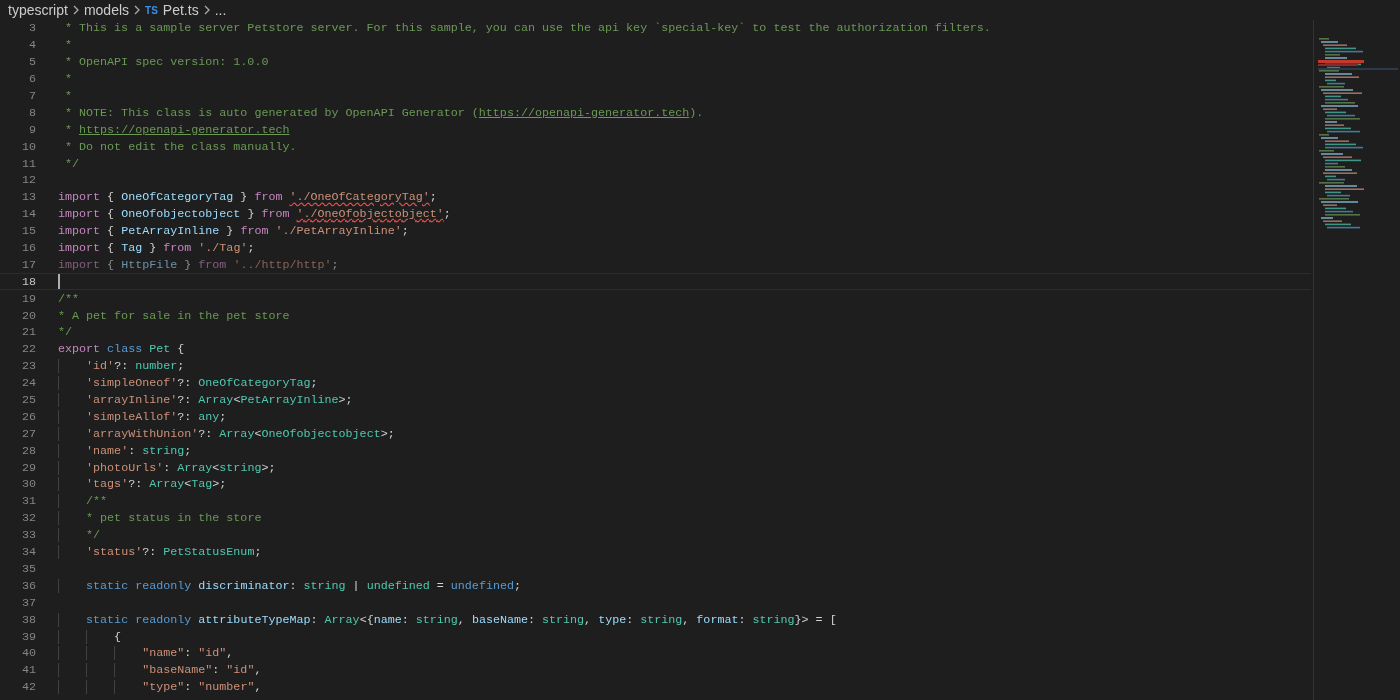  Describe the element at coordinates (28, 467) in the screenshot. I see `line-number: 29` at that location.